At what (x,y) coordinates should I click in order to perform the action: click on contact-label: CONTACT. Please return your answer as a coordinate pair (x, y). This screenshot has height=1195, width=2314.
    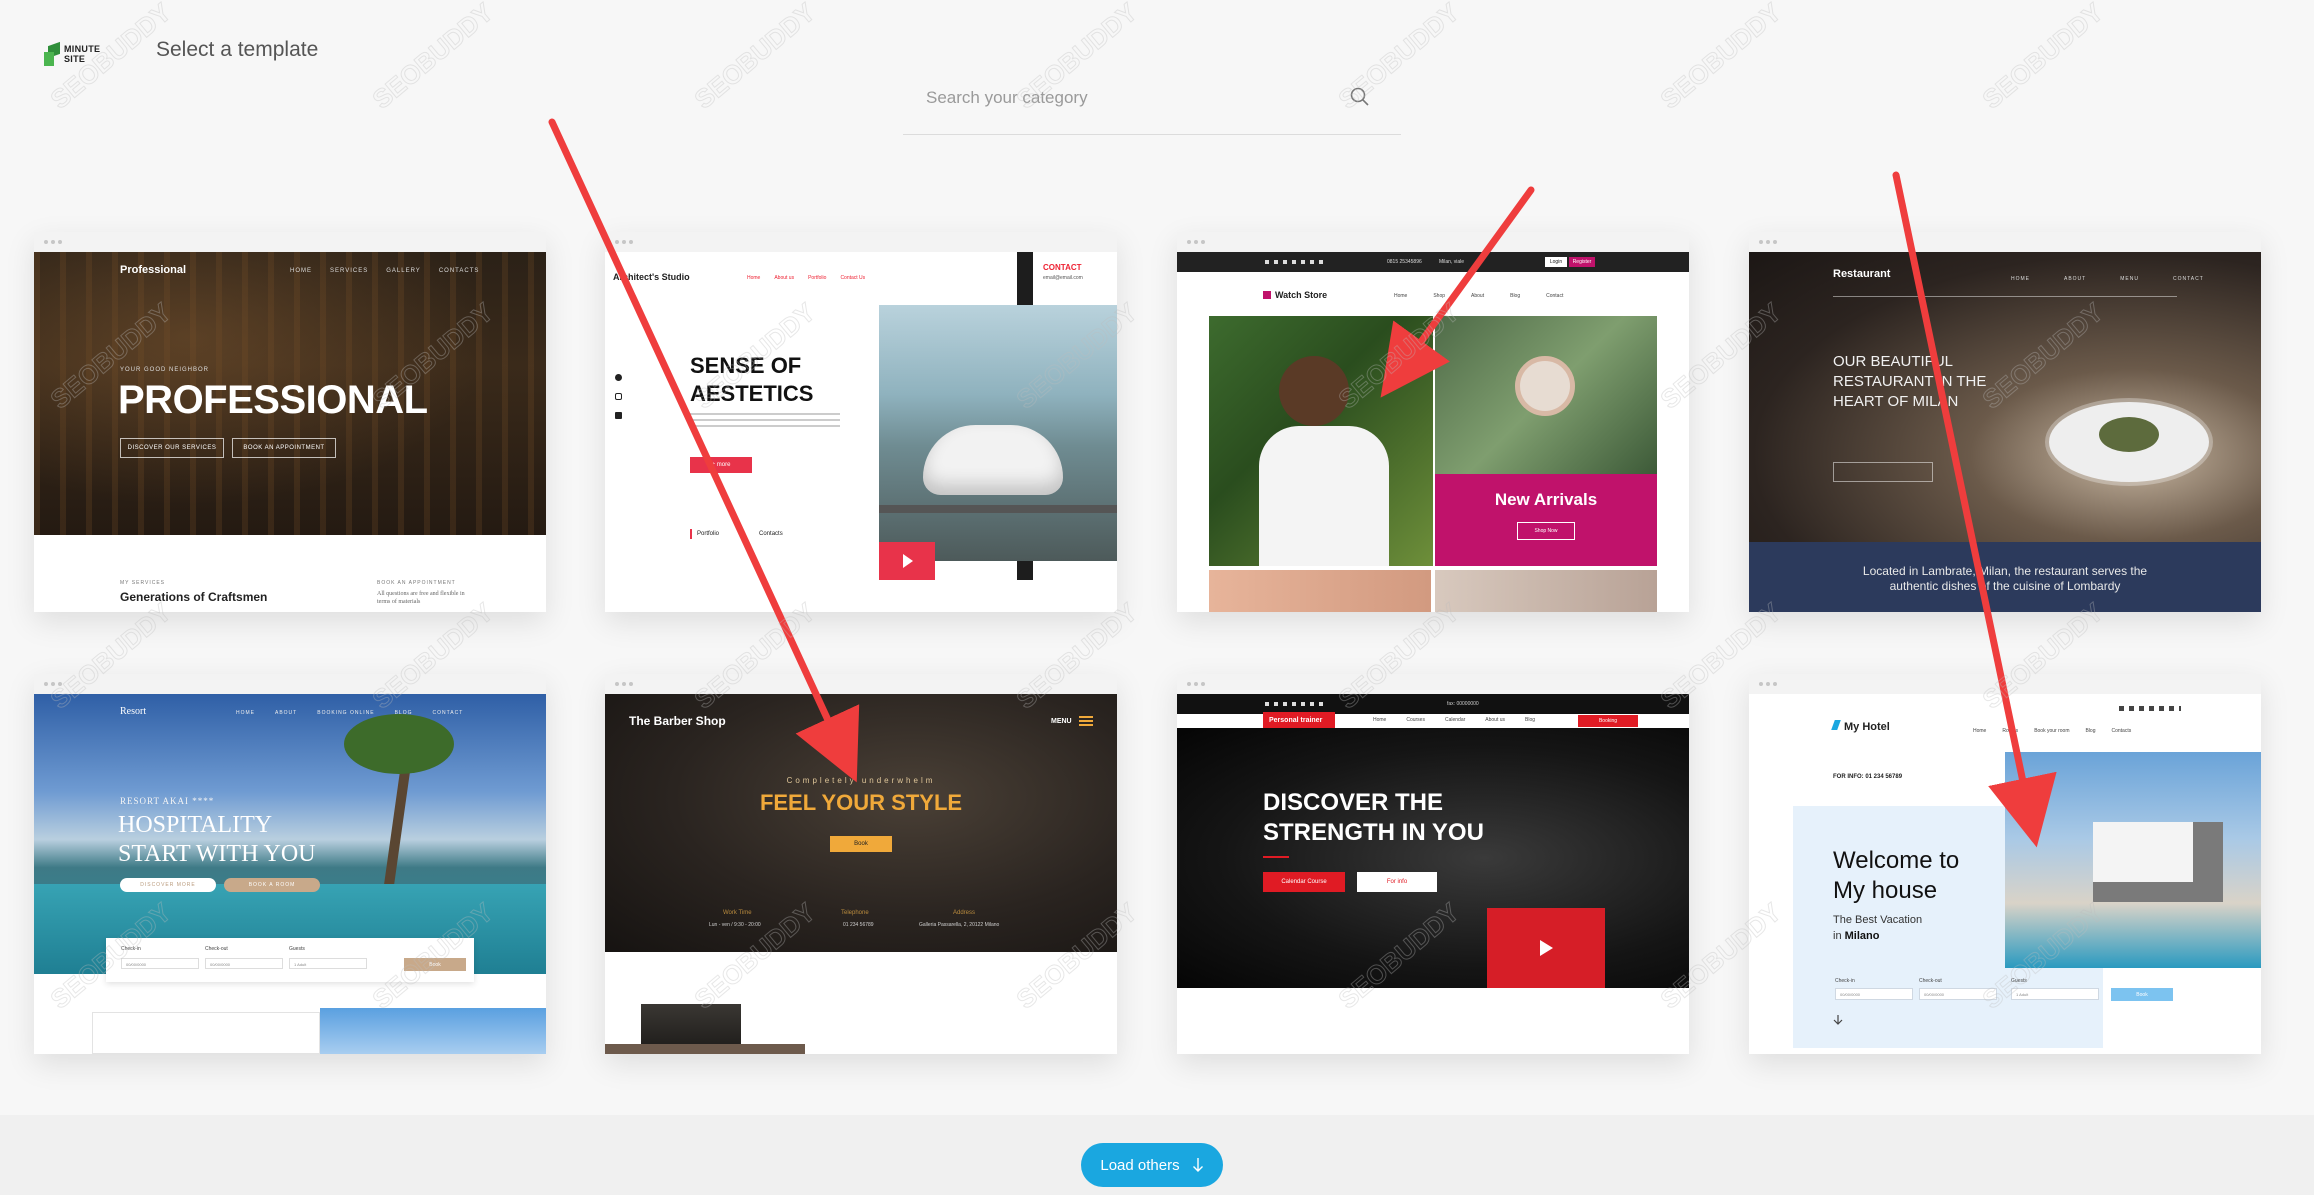
    Looking at the image, I should click on (1062, 267).